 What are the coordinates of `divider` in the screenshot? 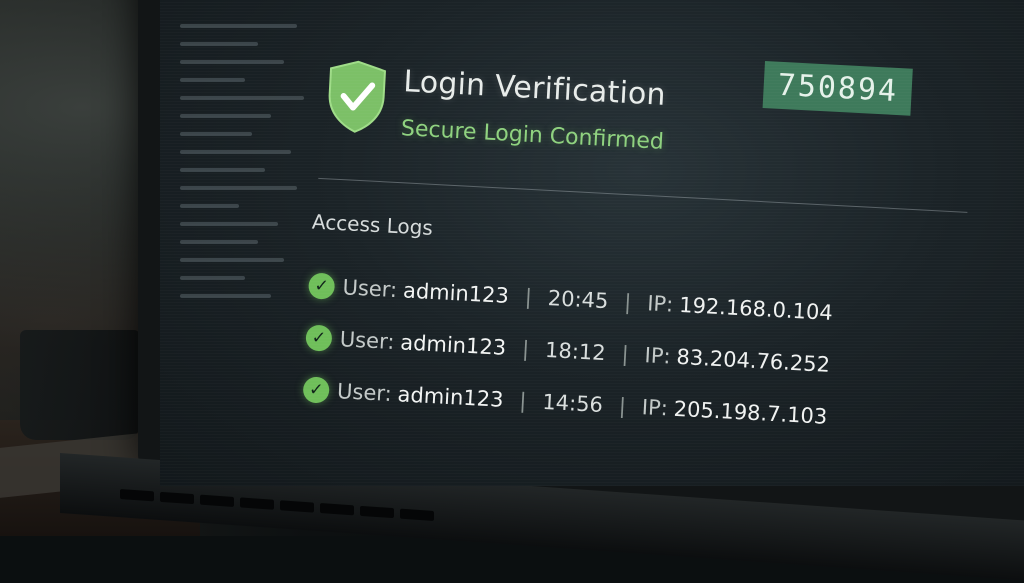 It's located at (643, 195).